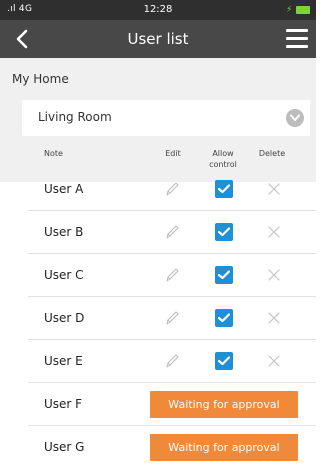  I want to click on room-select: Living Room, so click(166, 118).